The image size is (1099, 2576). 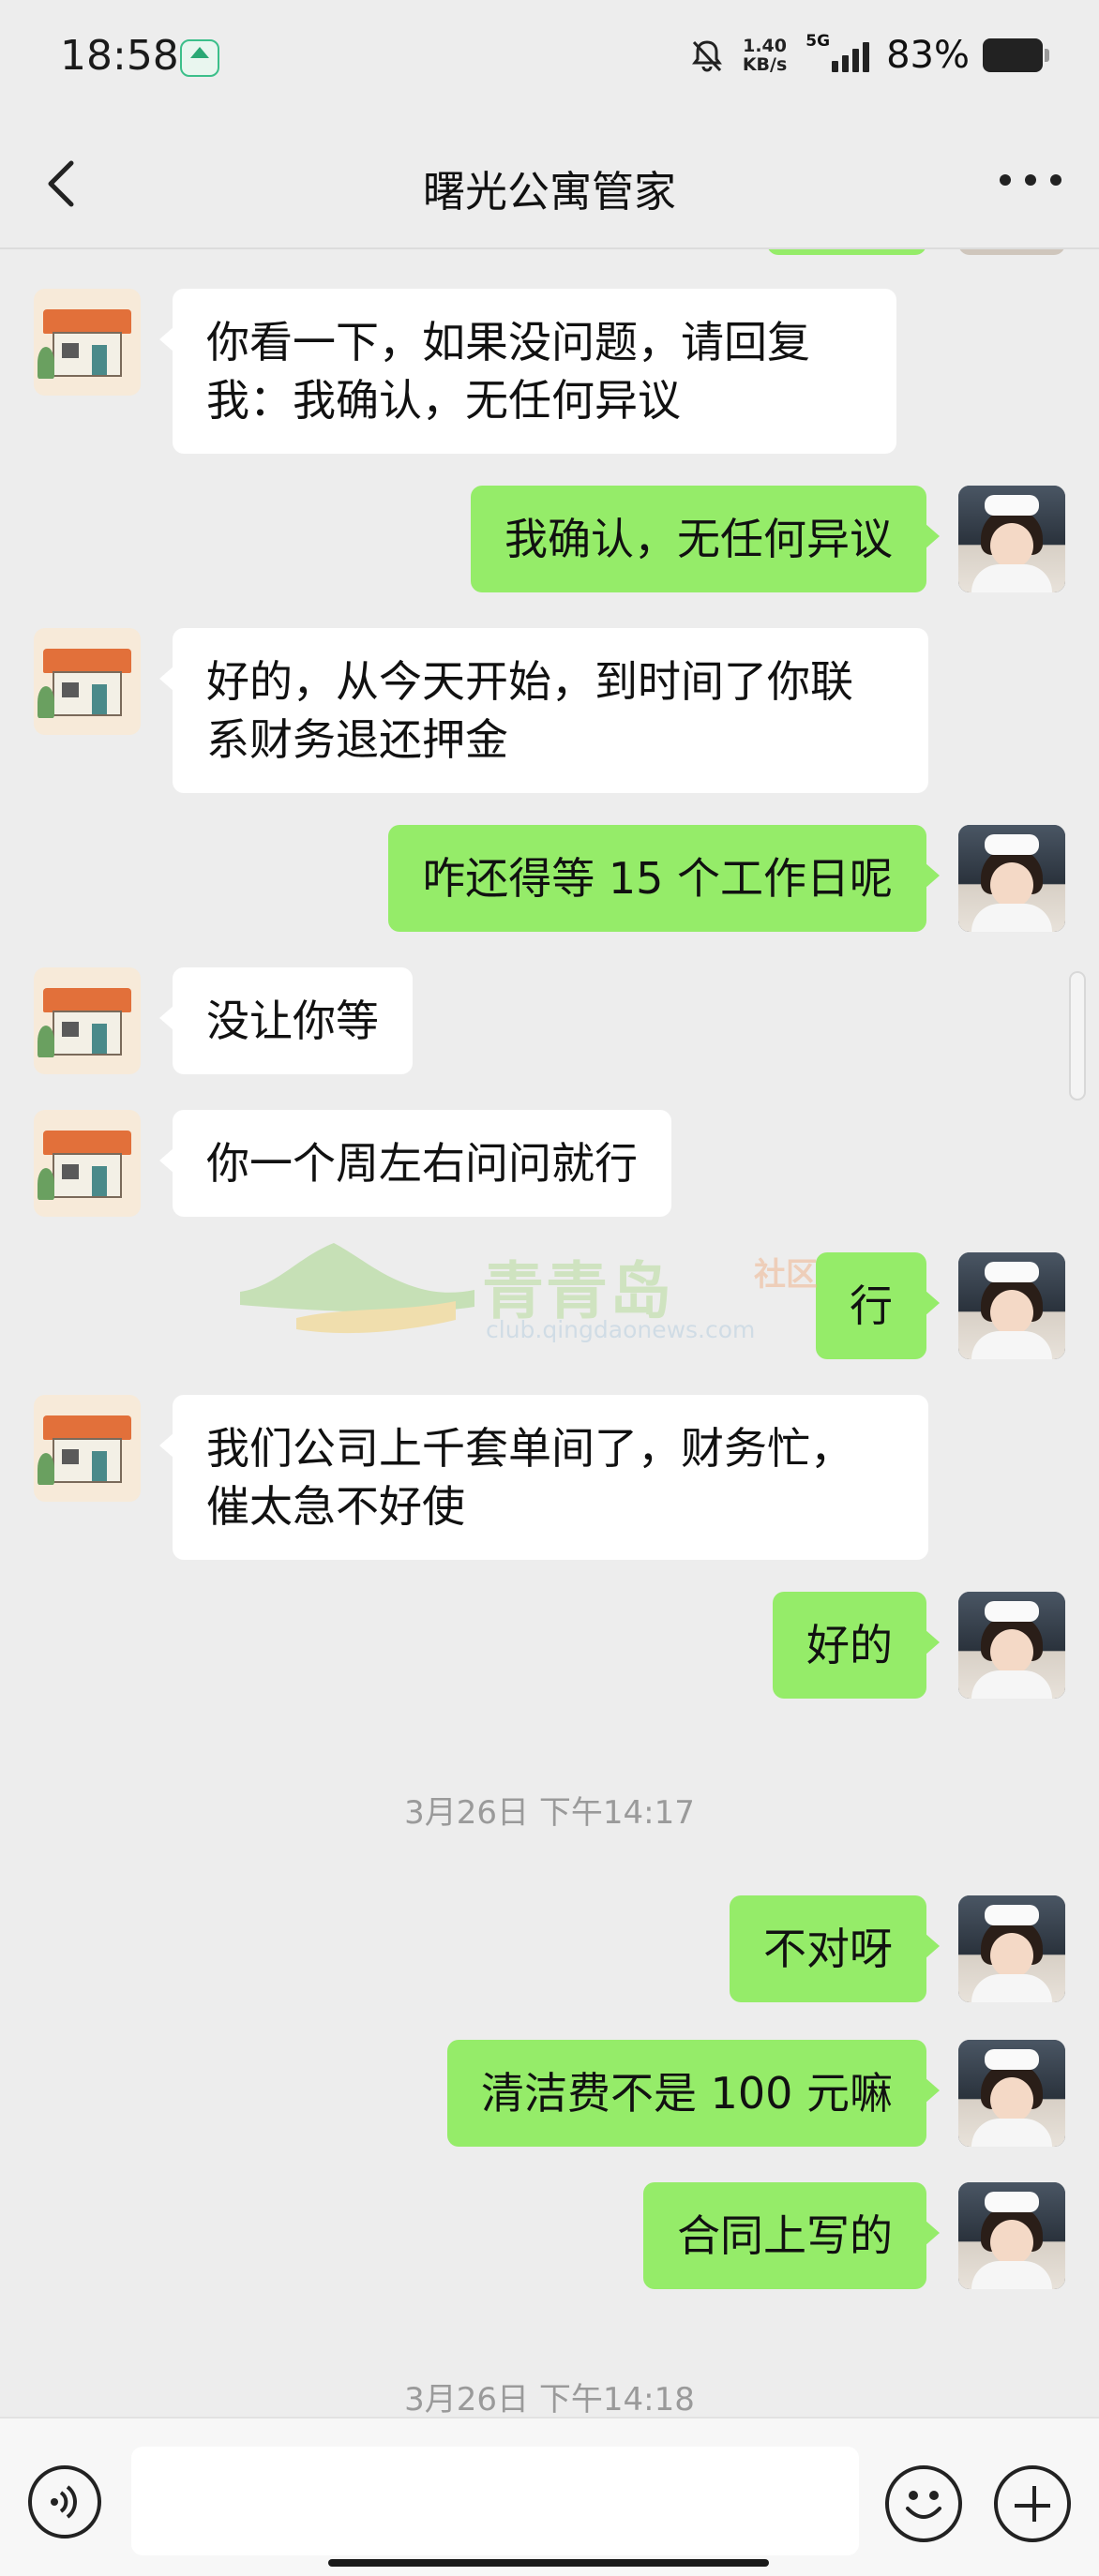 What do you see at coordinates (1016, 55) in the screenshot?
I see `battery-icon` at bounding box center [1016, 55].